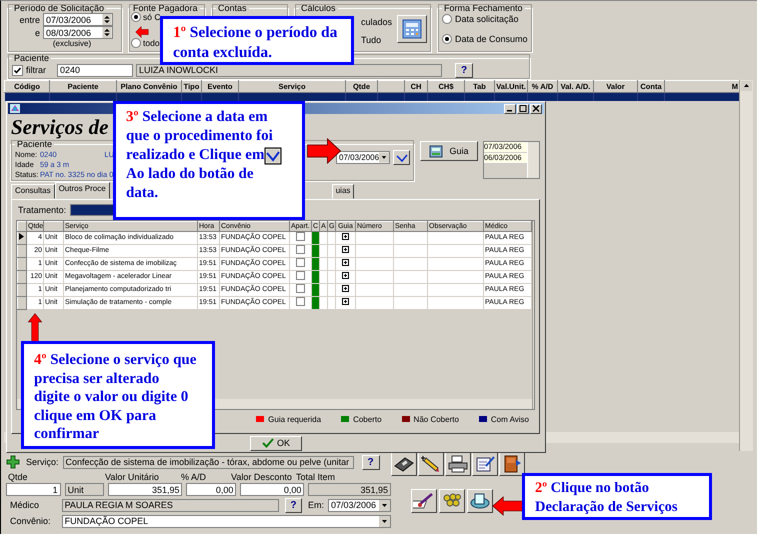  Describe the element at coordinates (272, 489) in the screenshot. I see `discount-field: 0,00` at that location.